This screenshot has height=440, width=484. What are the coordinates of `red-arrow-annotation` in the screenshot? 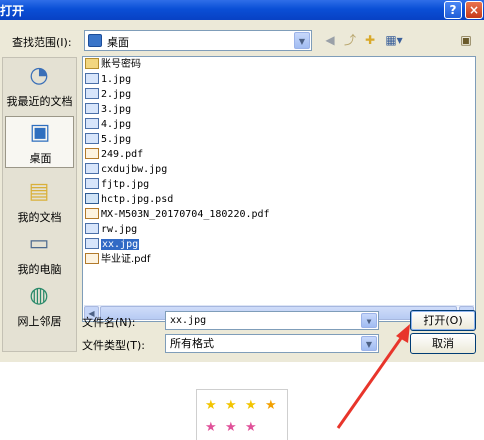 It's located at (373, 376).